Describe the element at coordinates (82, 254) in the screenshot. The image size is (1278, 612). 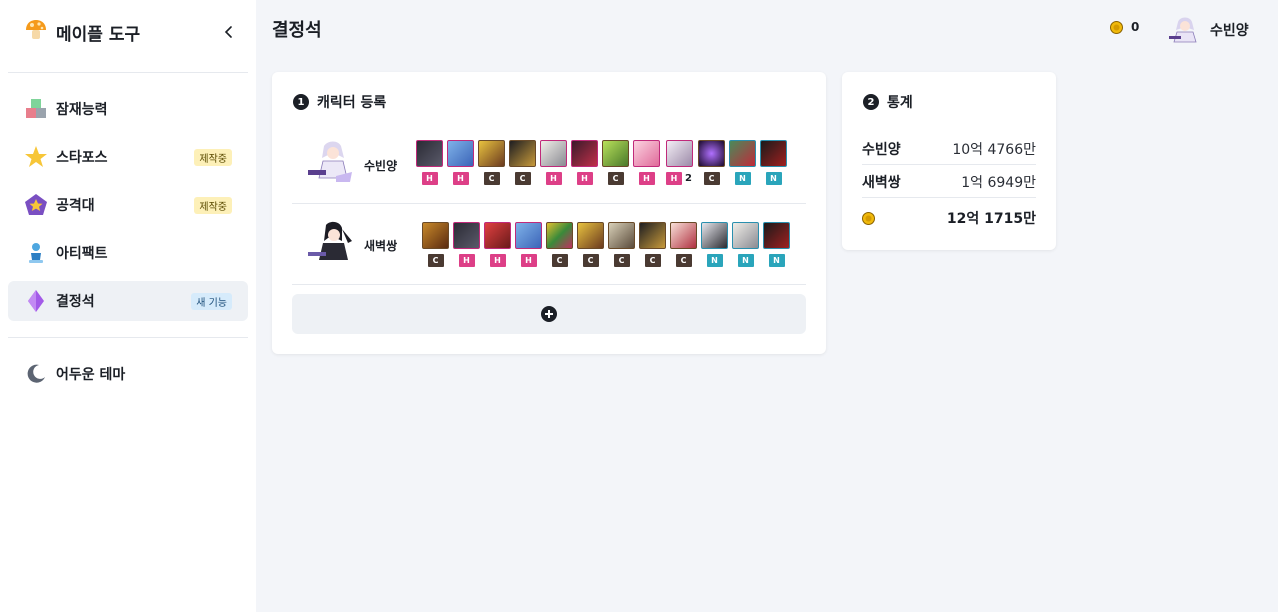
I see `sidebar-item-label: 아티팩트` at that location.